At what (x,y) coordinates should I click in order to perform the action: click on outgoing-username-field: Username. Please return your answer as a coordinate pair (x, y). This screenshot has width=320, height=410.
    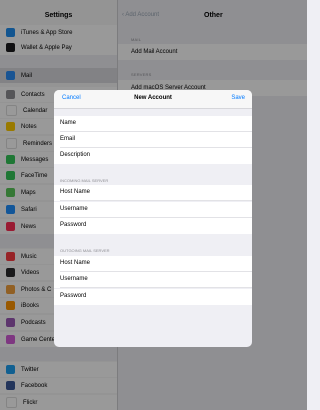
    Looking at the image, I should click on (153, 280).